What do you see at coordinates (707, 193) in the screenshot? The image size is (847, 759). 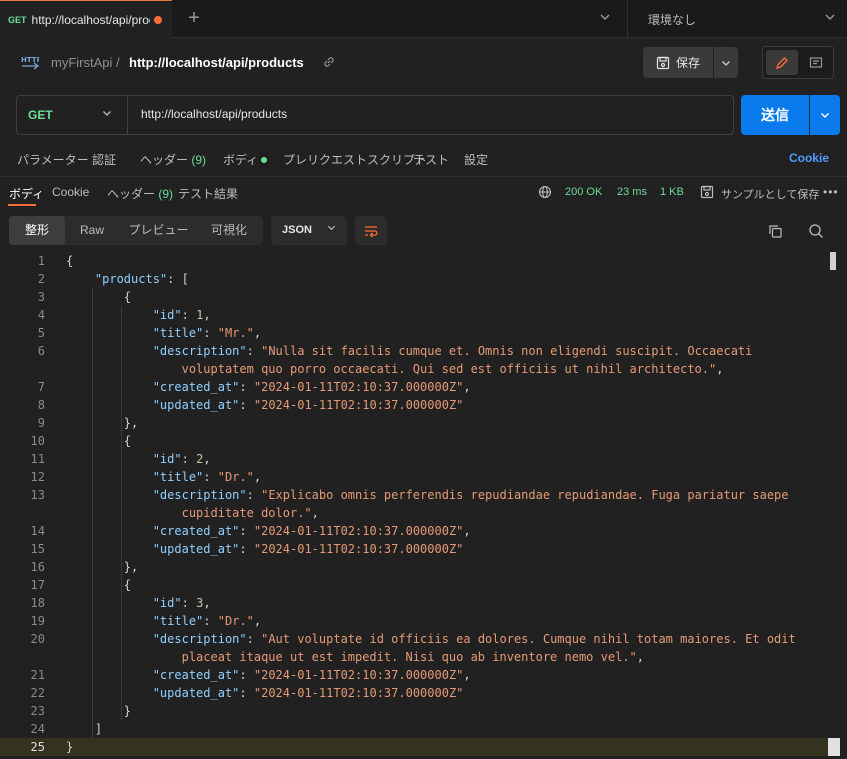 I see `save-response-icon` at bounding box center [707, 193].